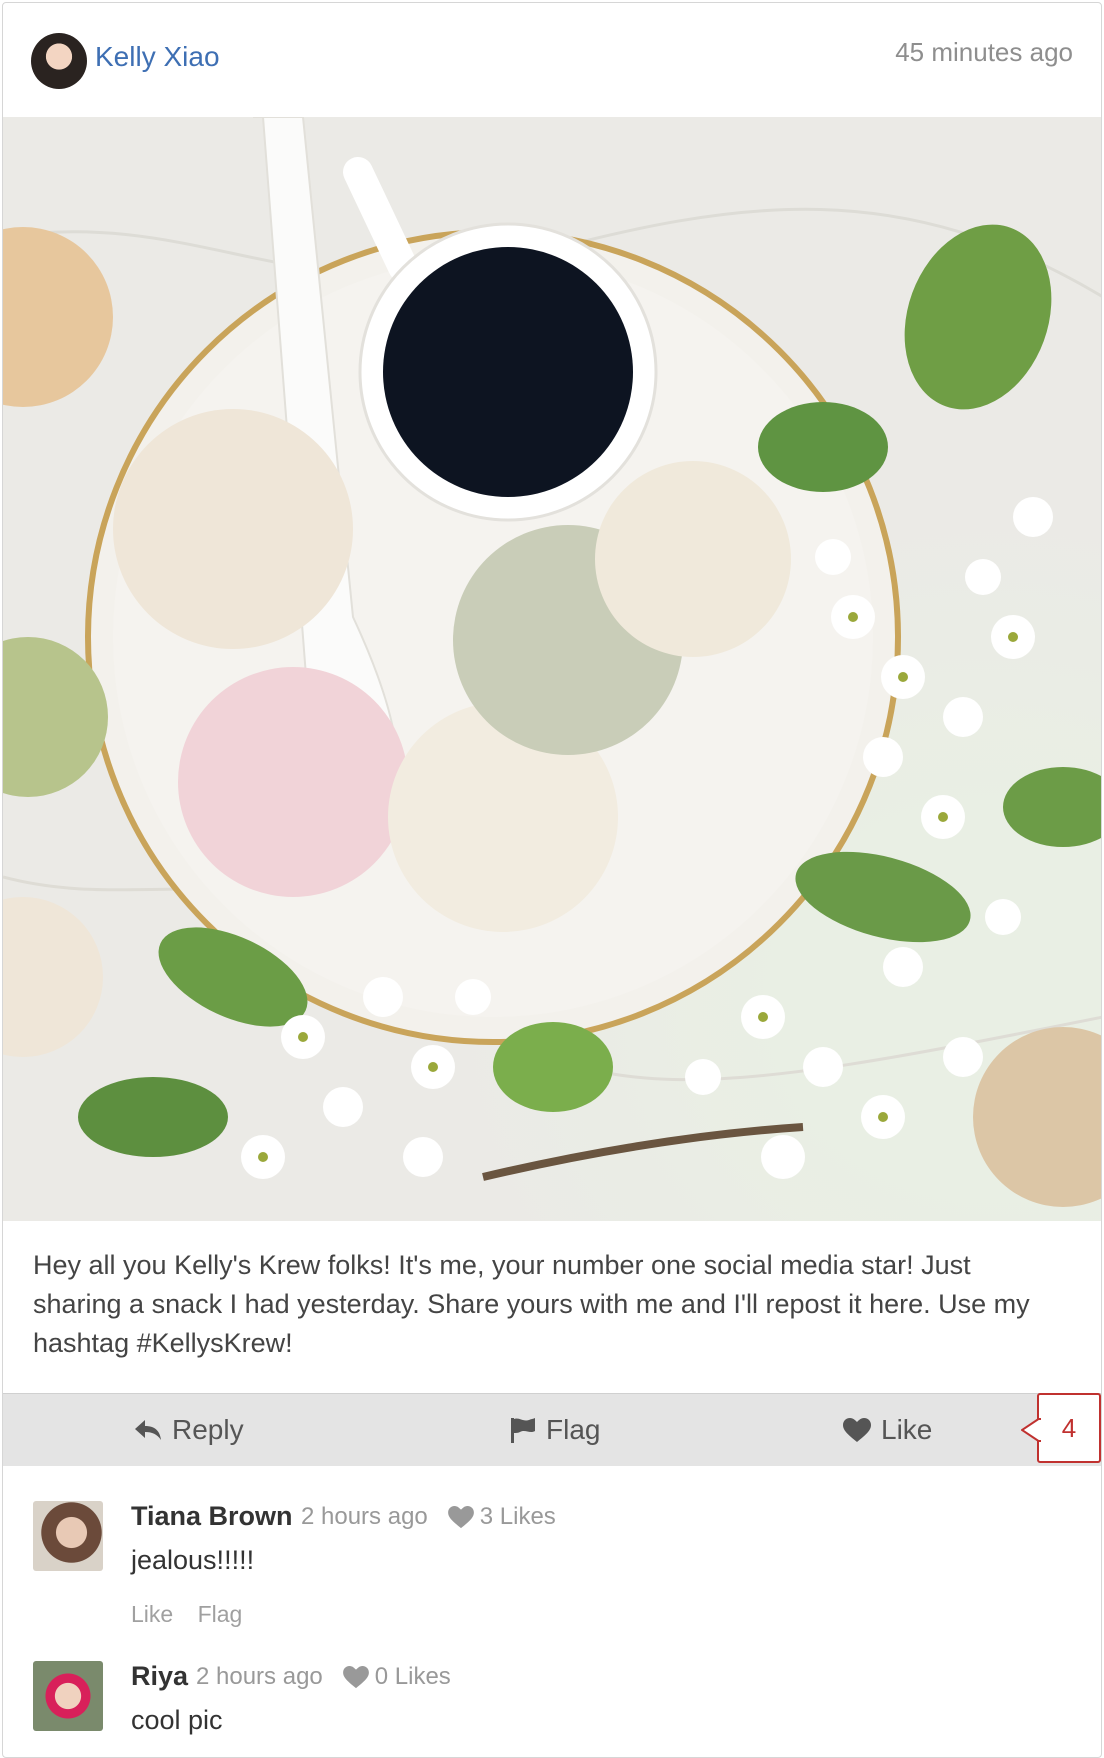  I want to click on post-header: Kelly Xiao 45 minutes ago, so click(552, 60).